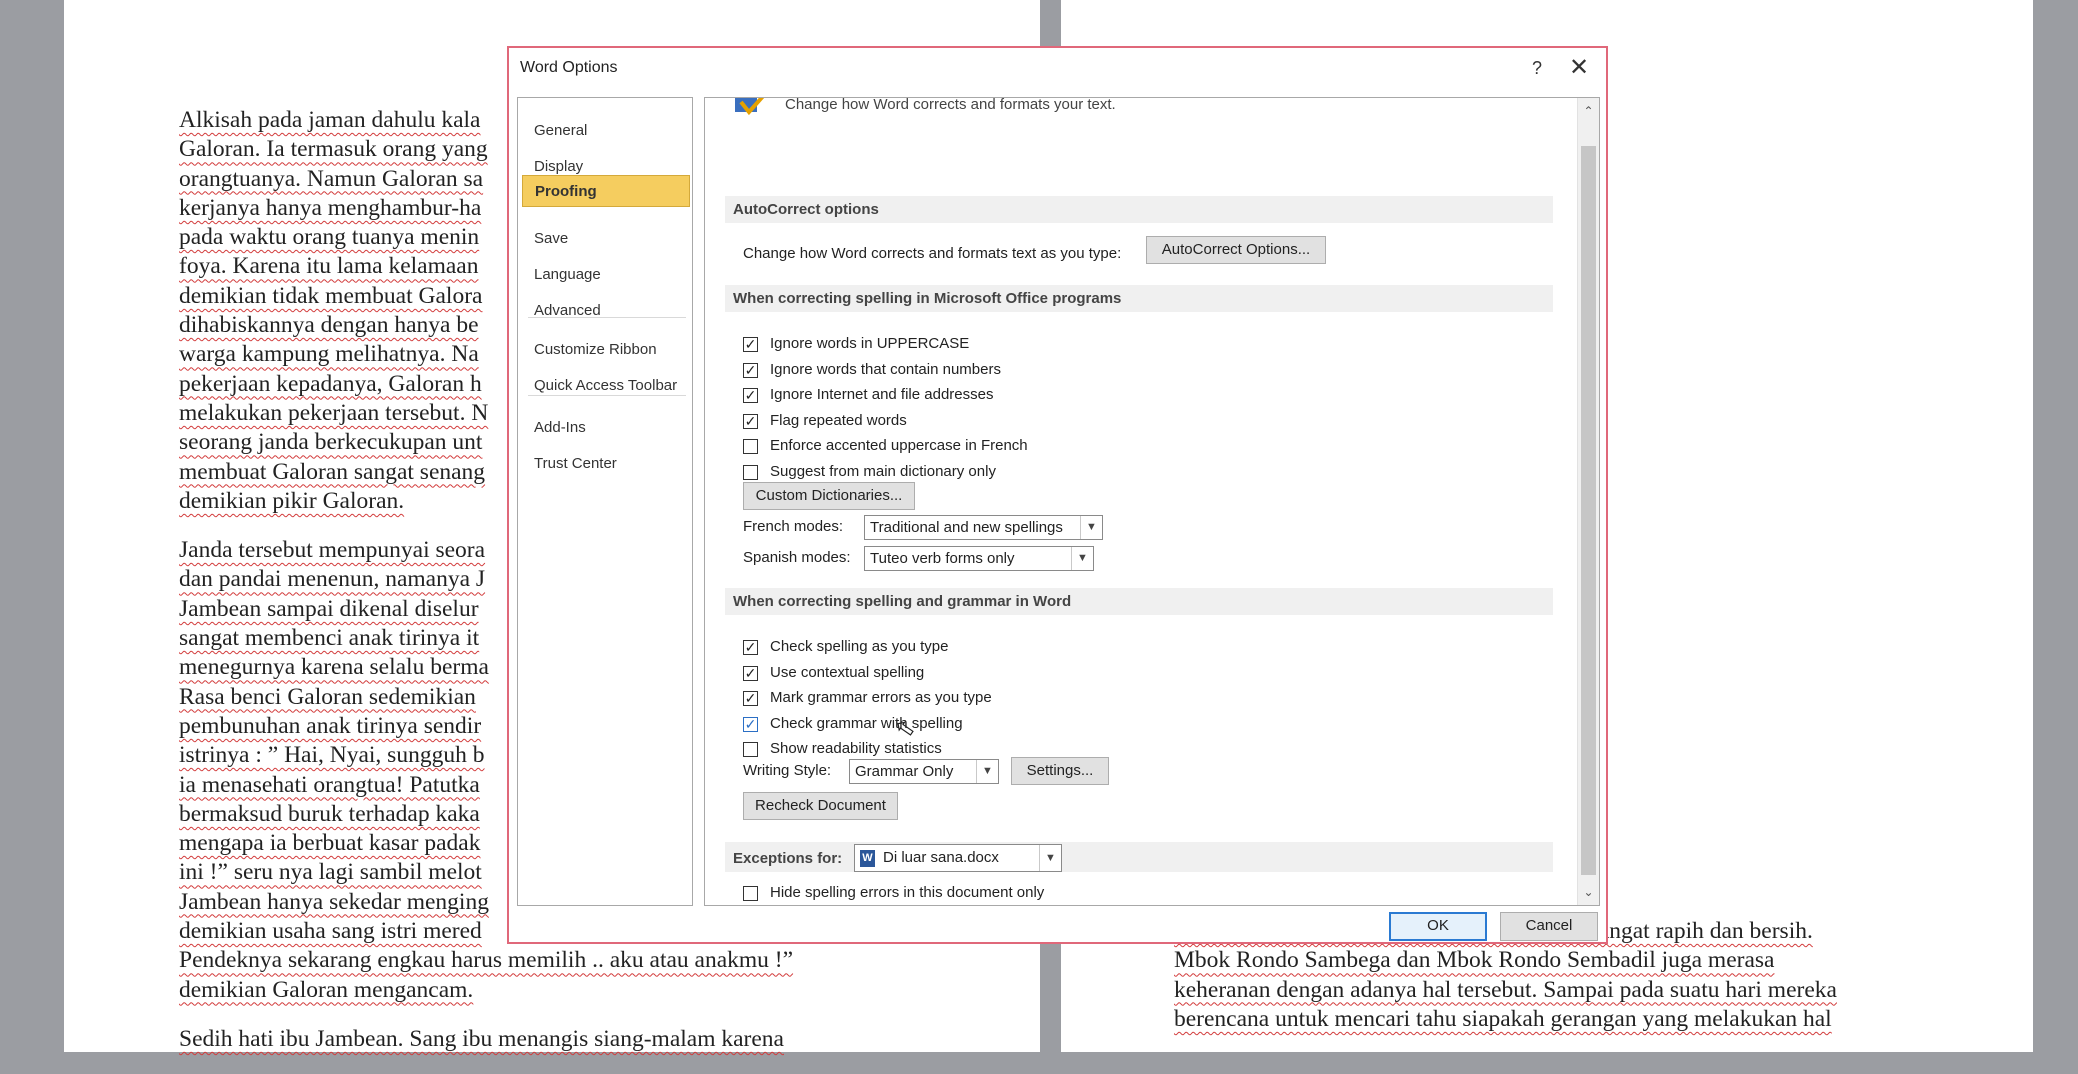 The width and height of the screenshot is (2078, 1074). Describe the element at coordinates (942, 558) in the screenshot. I see `spanish-modes-value: Tuteo verb forms only` at that location.